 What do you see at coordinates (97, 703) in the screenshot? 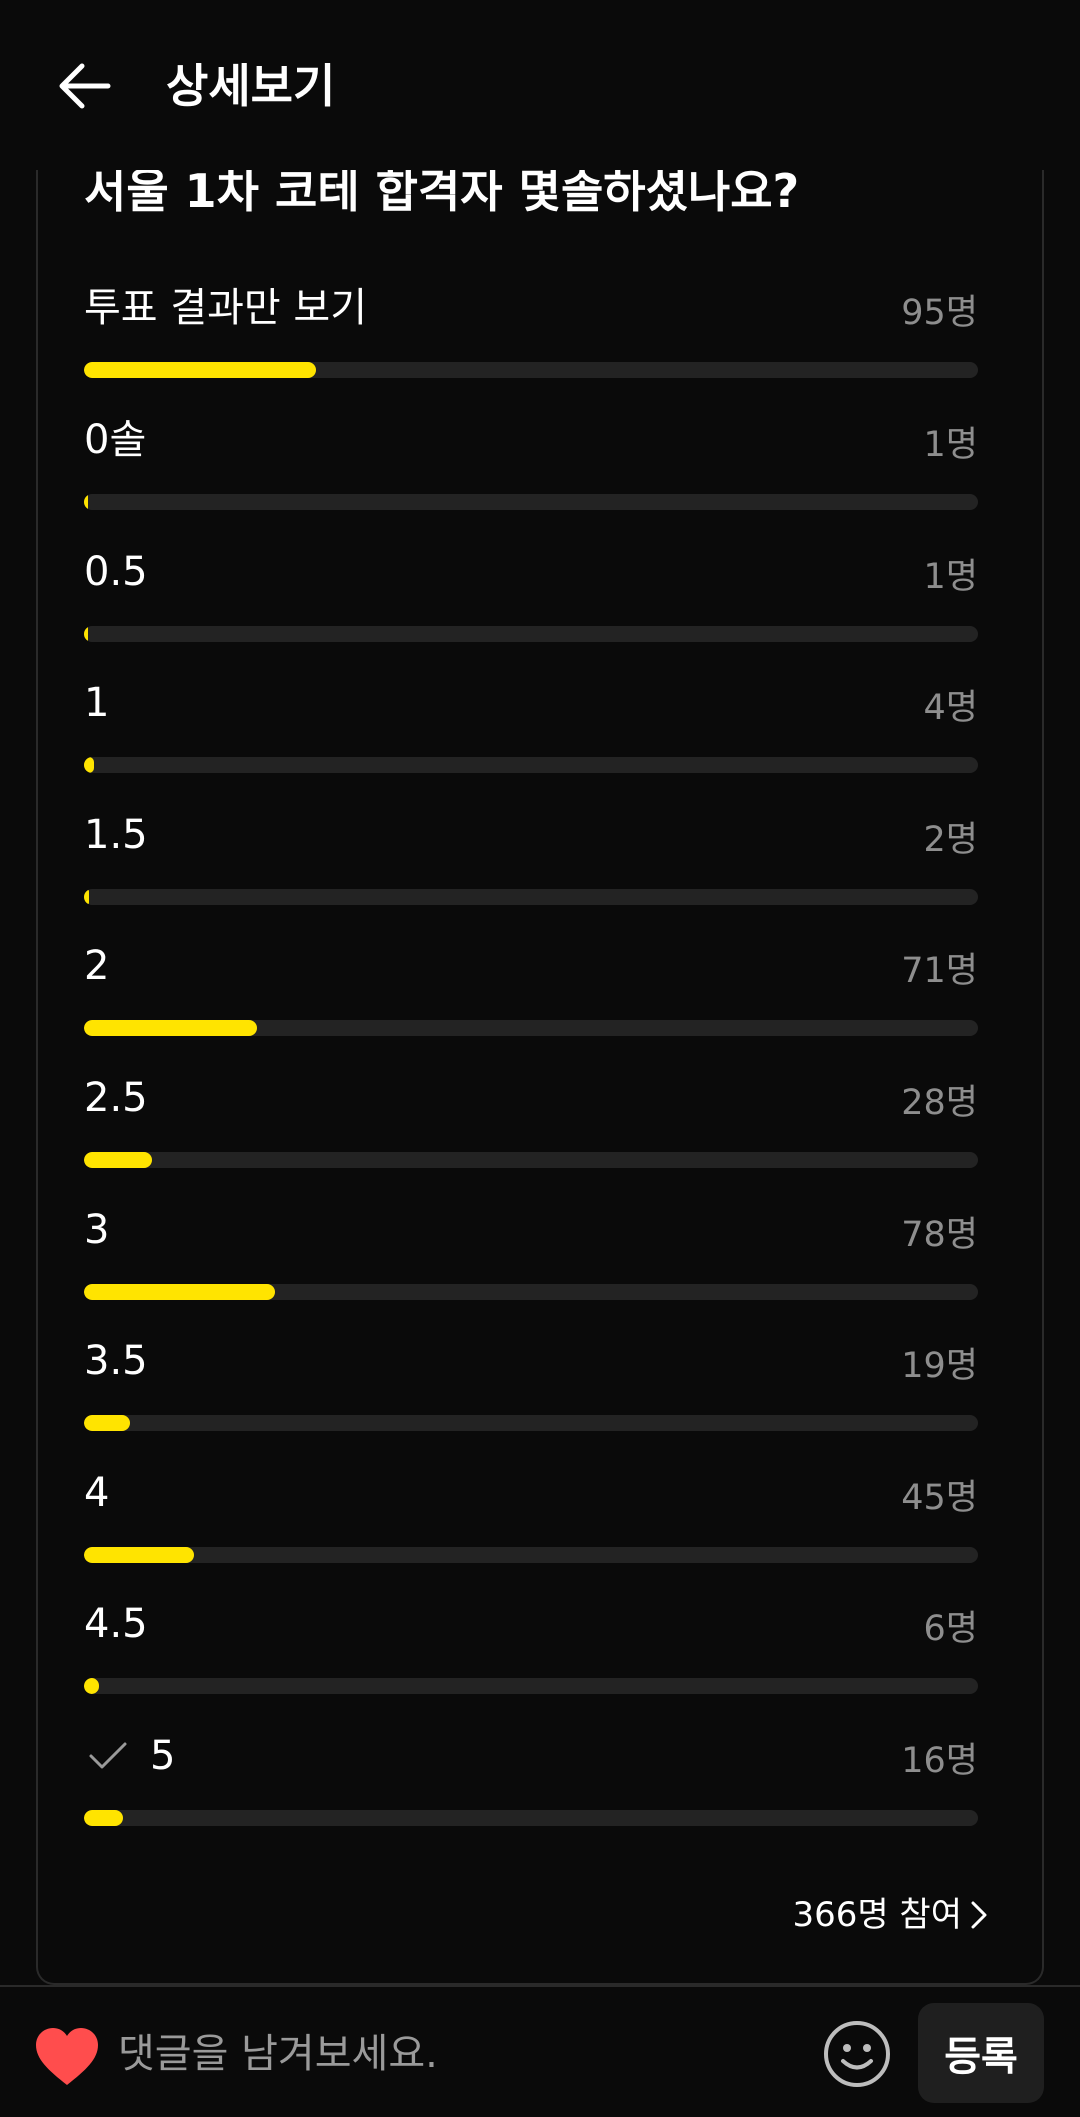
I see `option-label: 1` at bounding box center [97, 703].